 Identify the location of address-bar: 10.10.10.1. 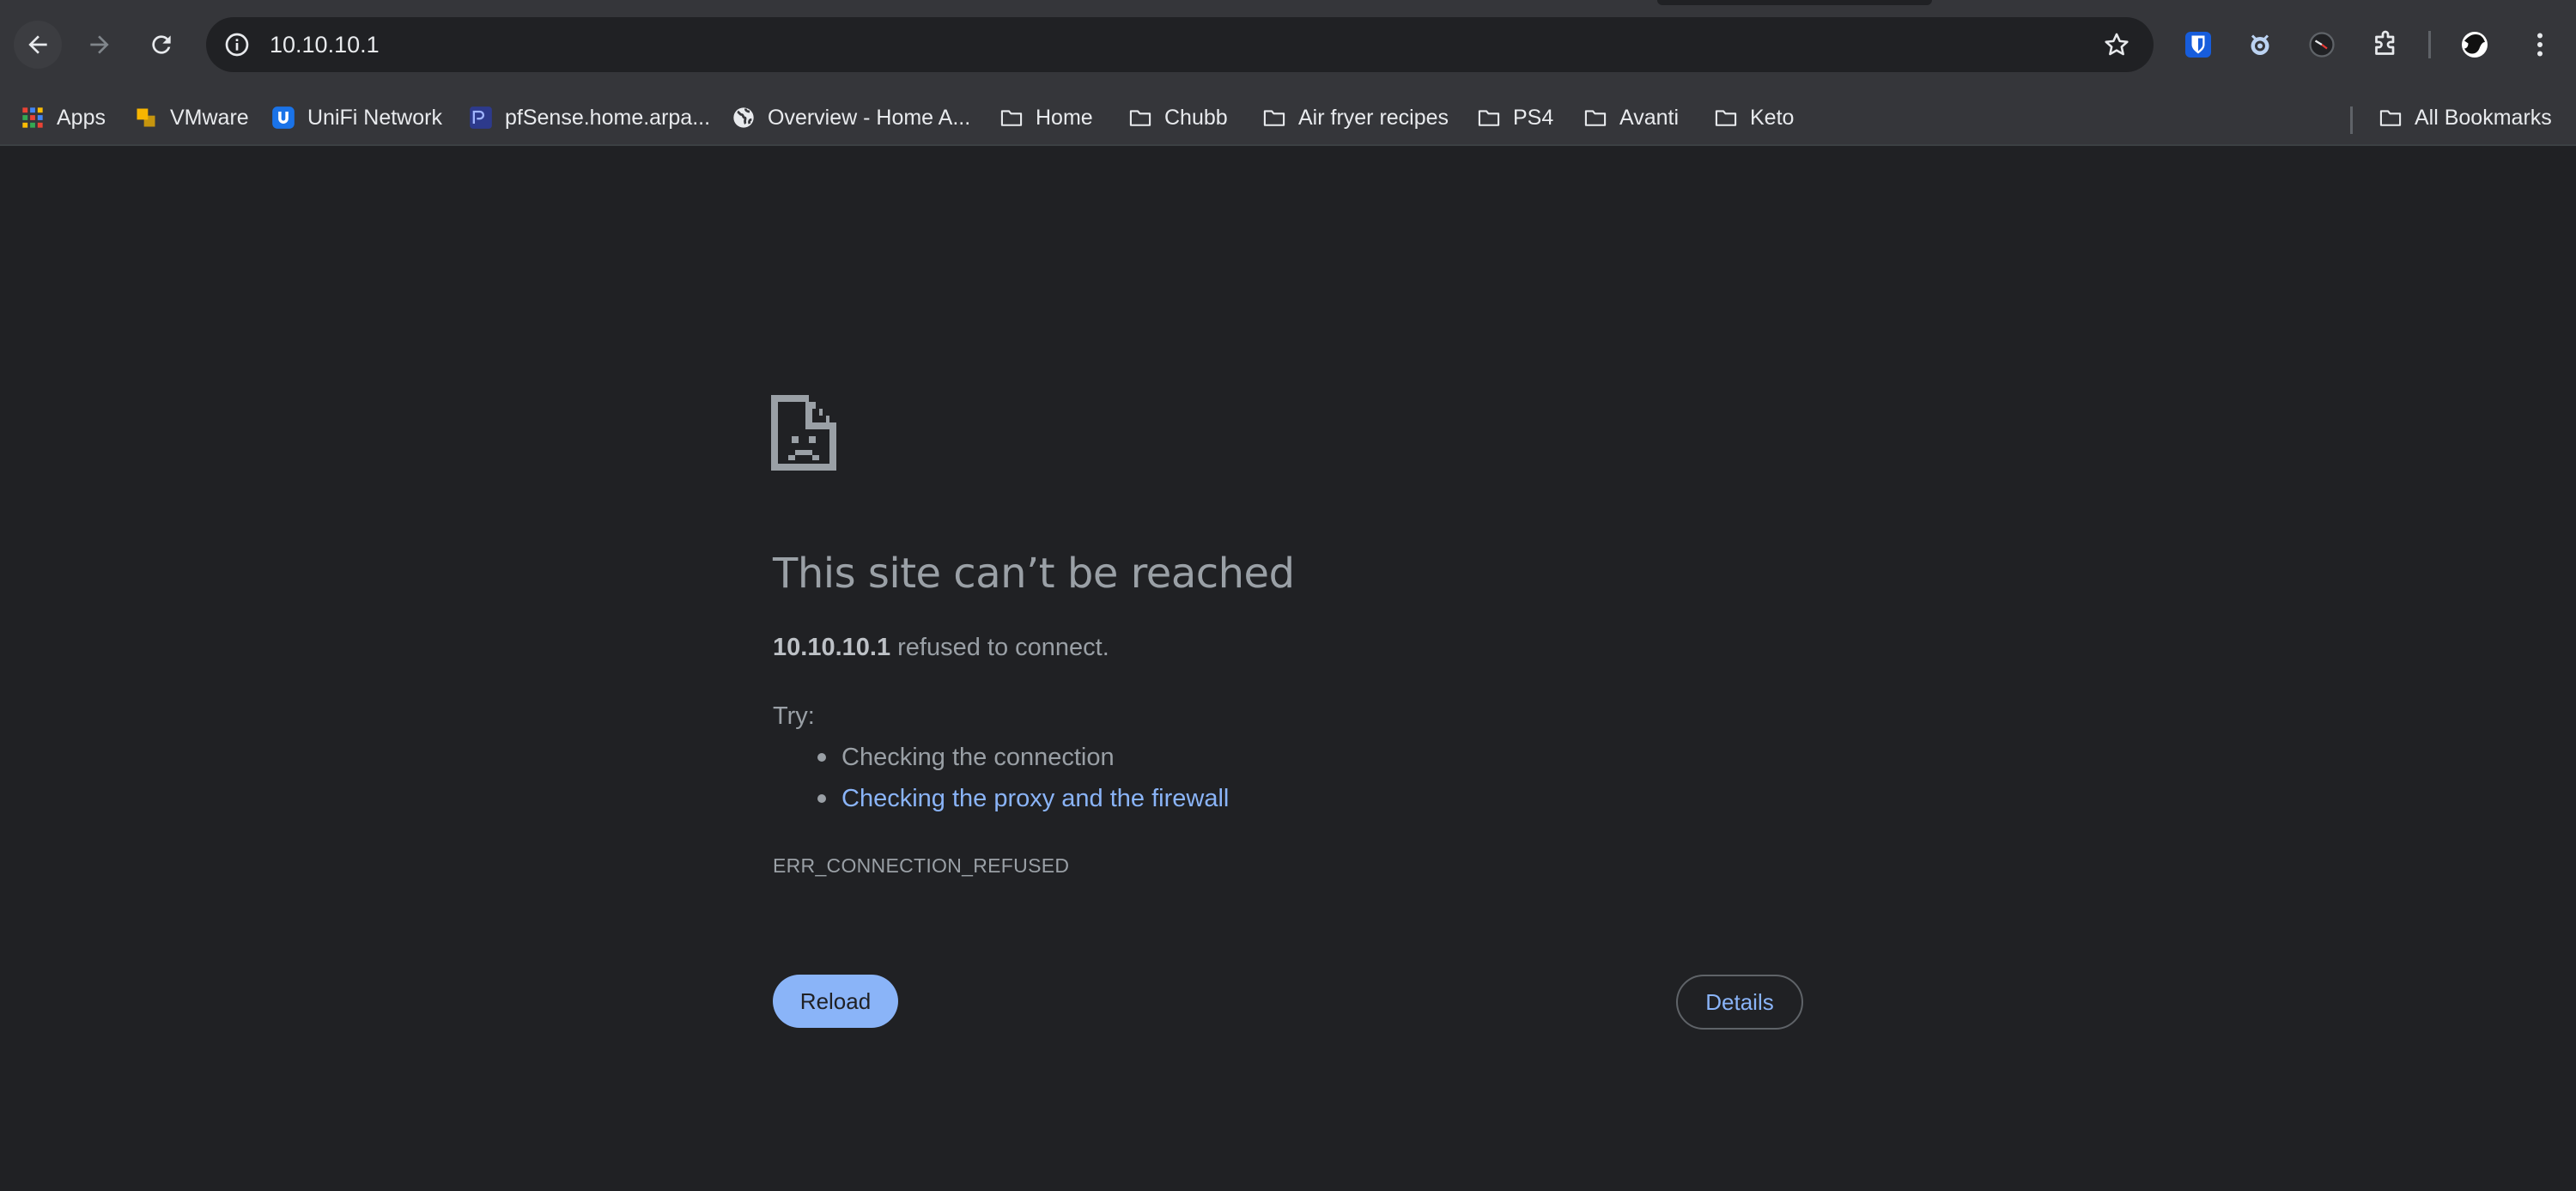
(1180, 44).